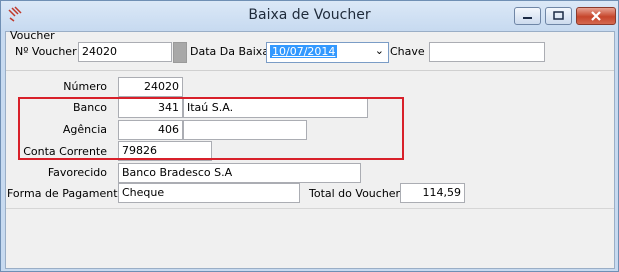  What do you see at coordinates (66, 193) in the screenshot?
I see `forma-pagamento-label: Forma de Pagamento` at bounding box center [66, 193].